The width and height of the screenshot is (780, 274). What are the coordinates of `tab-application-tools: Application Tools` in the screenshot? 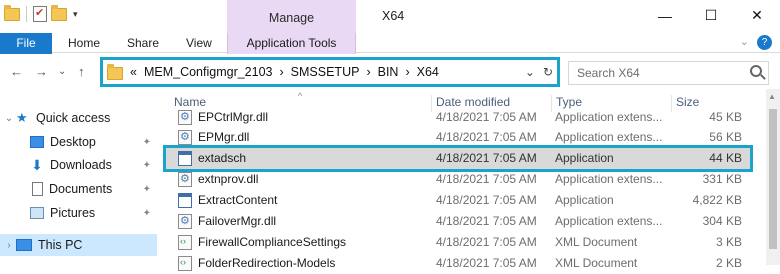 It's located at (291, 43).